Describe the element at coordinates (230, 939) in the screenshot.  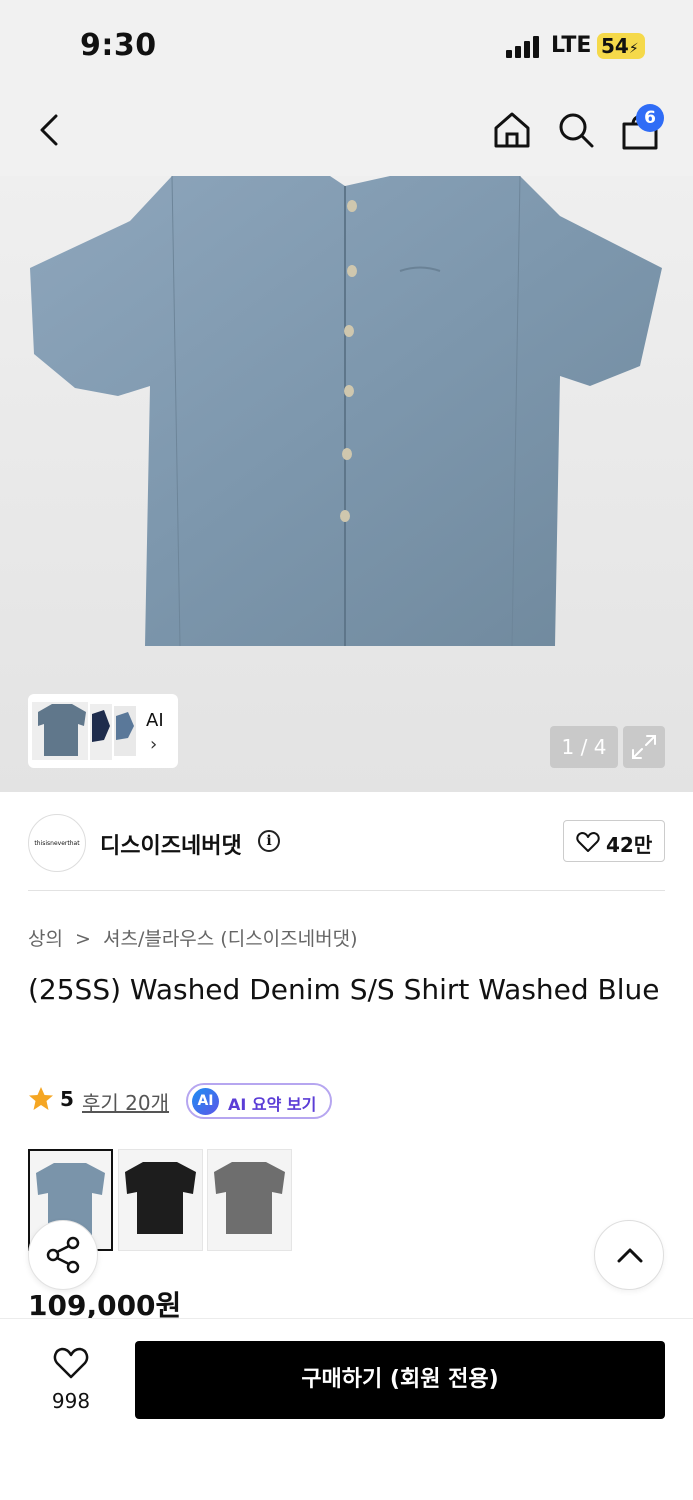
I see `breadcrumb-subcategory: 셔츠/블라우스 (디스이즈네버댓)` at that location.